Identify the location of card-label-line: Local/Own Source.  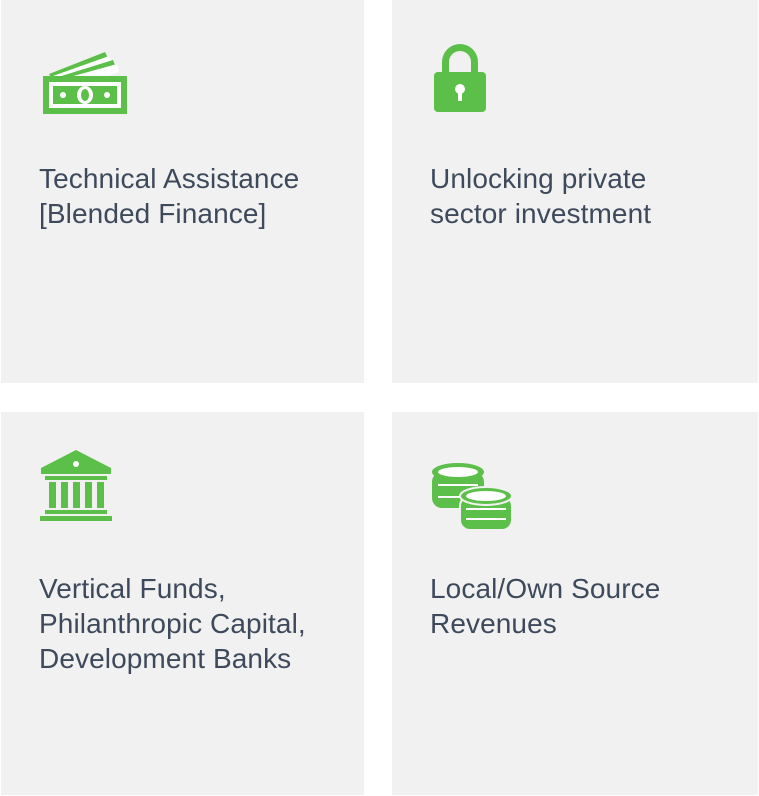
(545, 588).